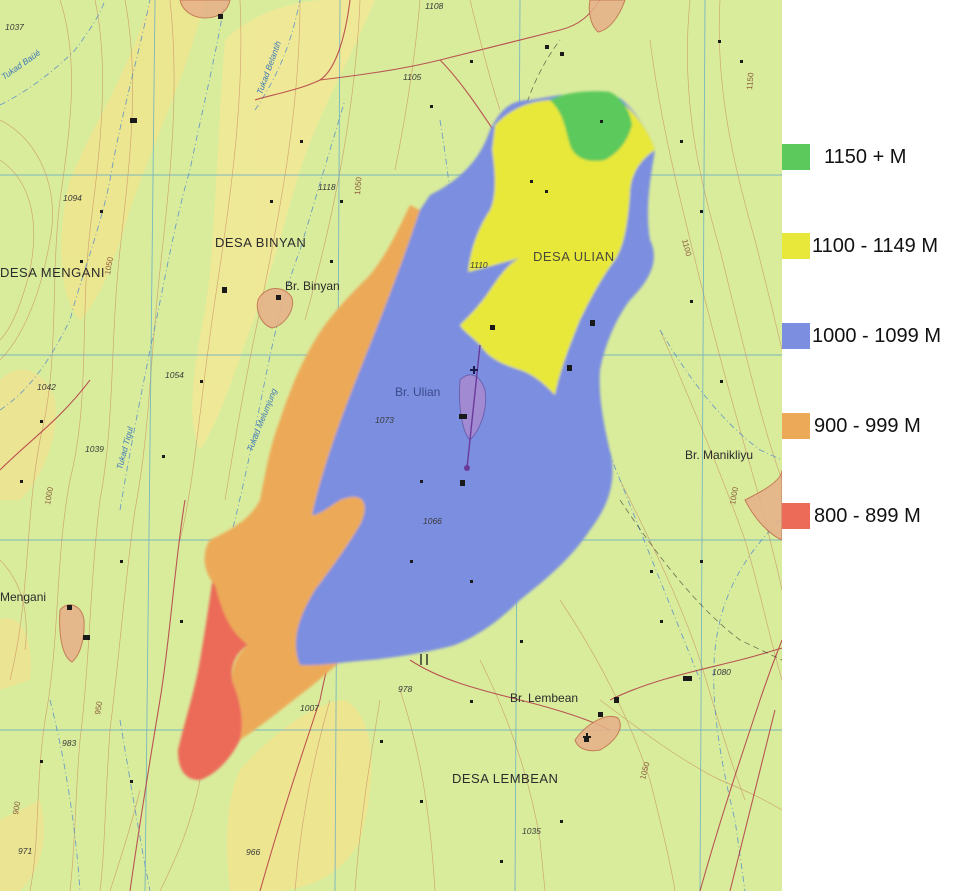 This screenshot has width=959, height=891. What do you see at coordinates (867, 515) in the screenshot?
I see `legend-label: 800 - 899 M` at bounding box center [867, 515].